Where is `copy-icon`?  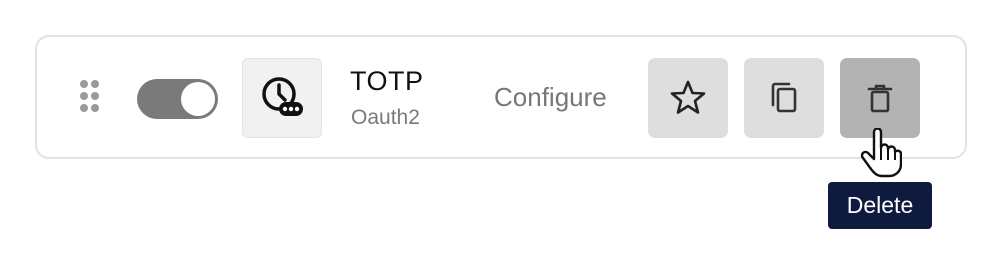 copy-icon is located at coordinates (784, 97).